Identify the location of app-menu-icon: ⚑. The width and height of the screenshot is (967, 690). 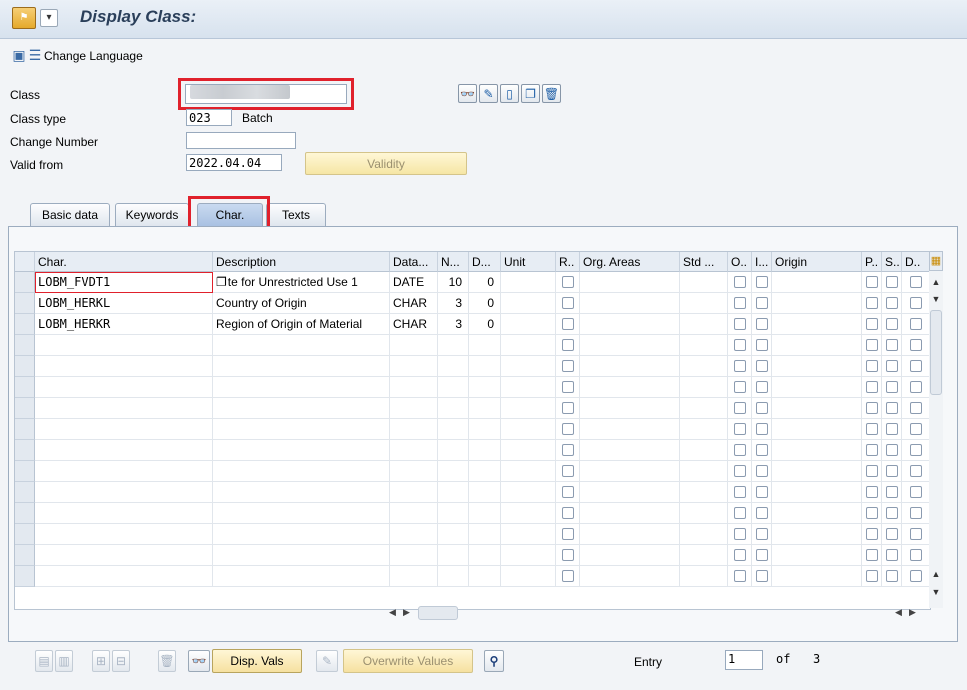
(24, 18).